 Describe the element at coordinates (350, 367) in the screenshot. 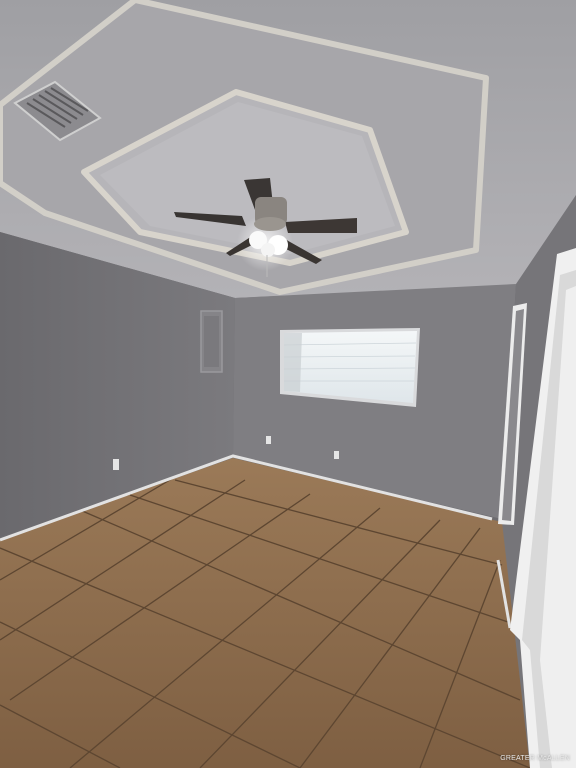

I see `window-blind` at that location.